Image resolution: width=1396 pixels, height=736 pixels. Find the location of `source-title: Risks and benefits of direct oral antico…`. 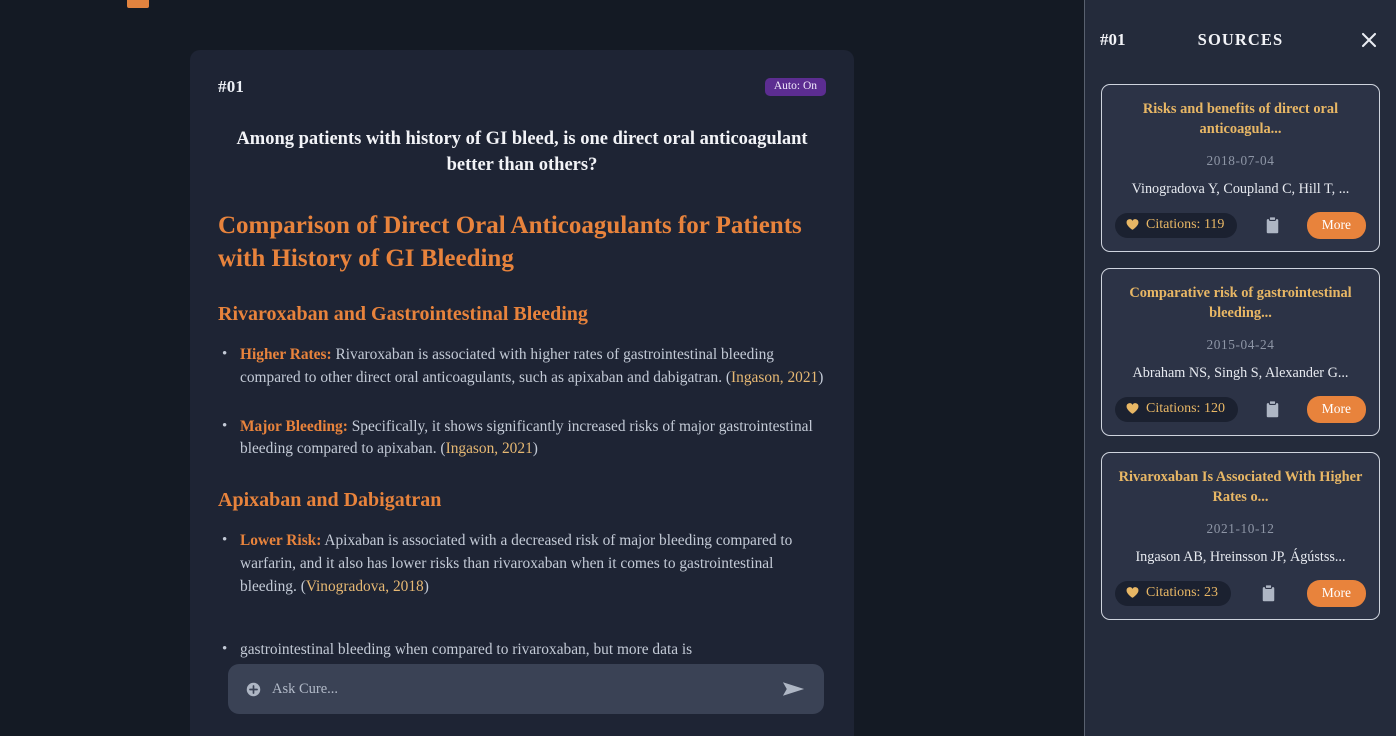

source-title: Risks and benefits of direct oral antico… is located at coordinates (1240, 119).